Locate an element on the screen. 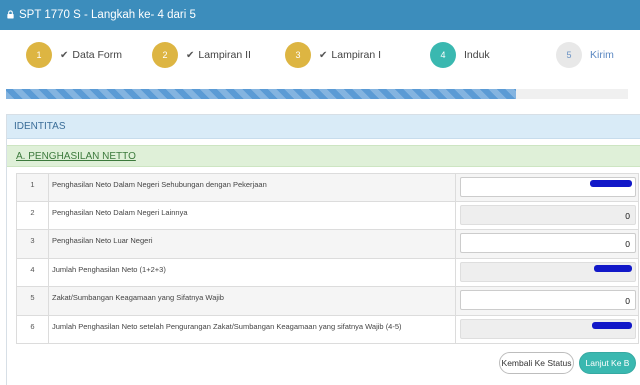  step-lampiran-i: 3 ✔ Lampiran I is located at coordinates (333, 55).